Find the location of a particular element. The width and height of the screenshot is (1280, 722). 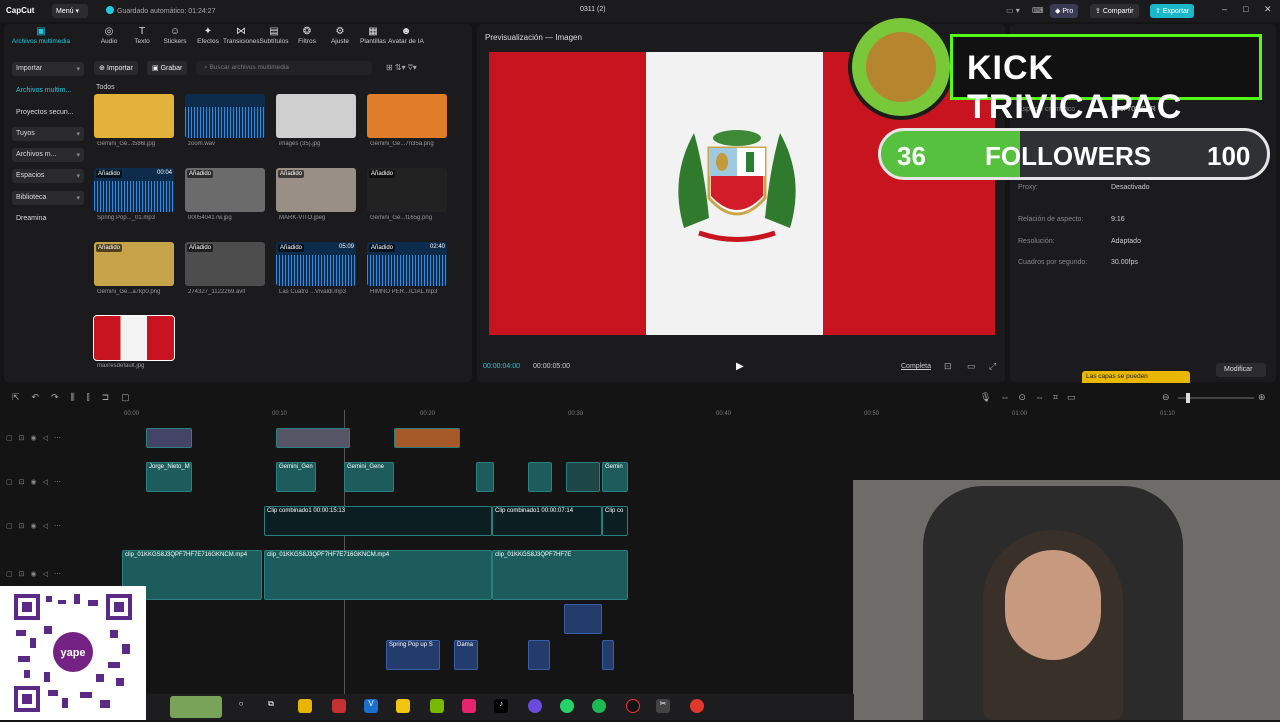

file-explorer-icon is located at coordinates (305, 706).